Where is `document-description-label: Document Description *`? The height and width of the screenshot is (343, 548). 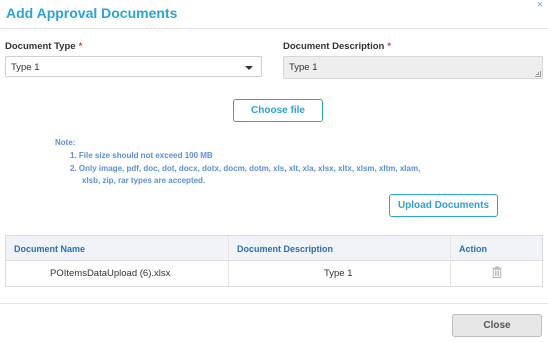
document-description-label: Document Description * is located at coordinates (337, 46).